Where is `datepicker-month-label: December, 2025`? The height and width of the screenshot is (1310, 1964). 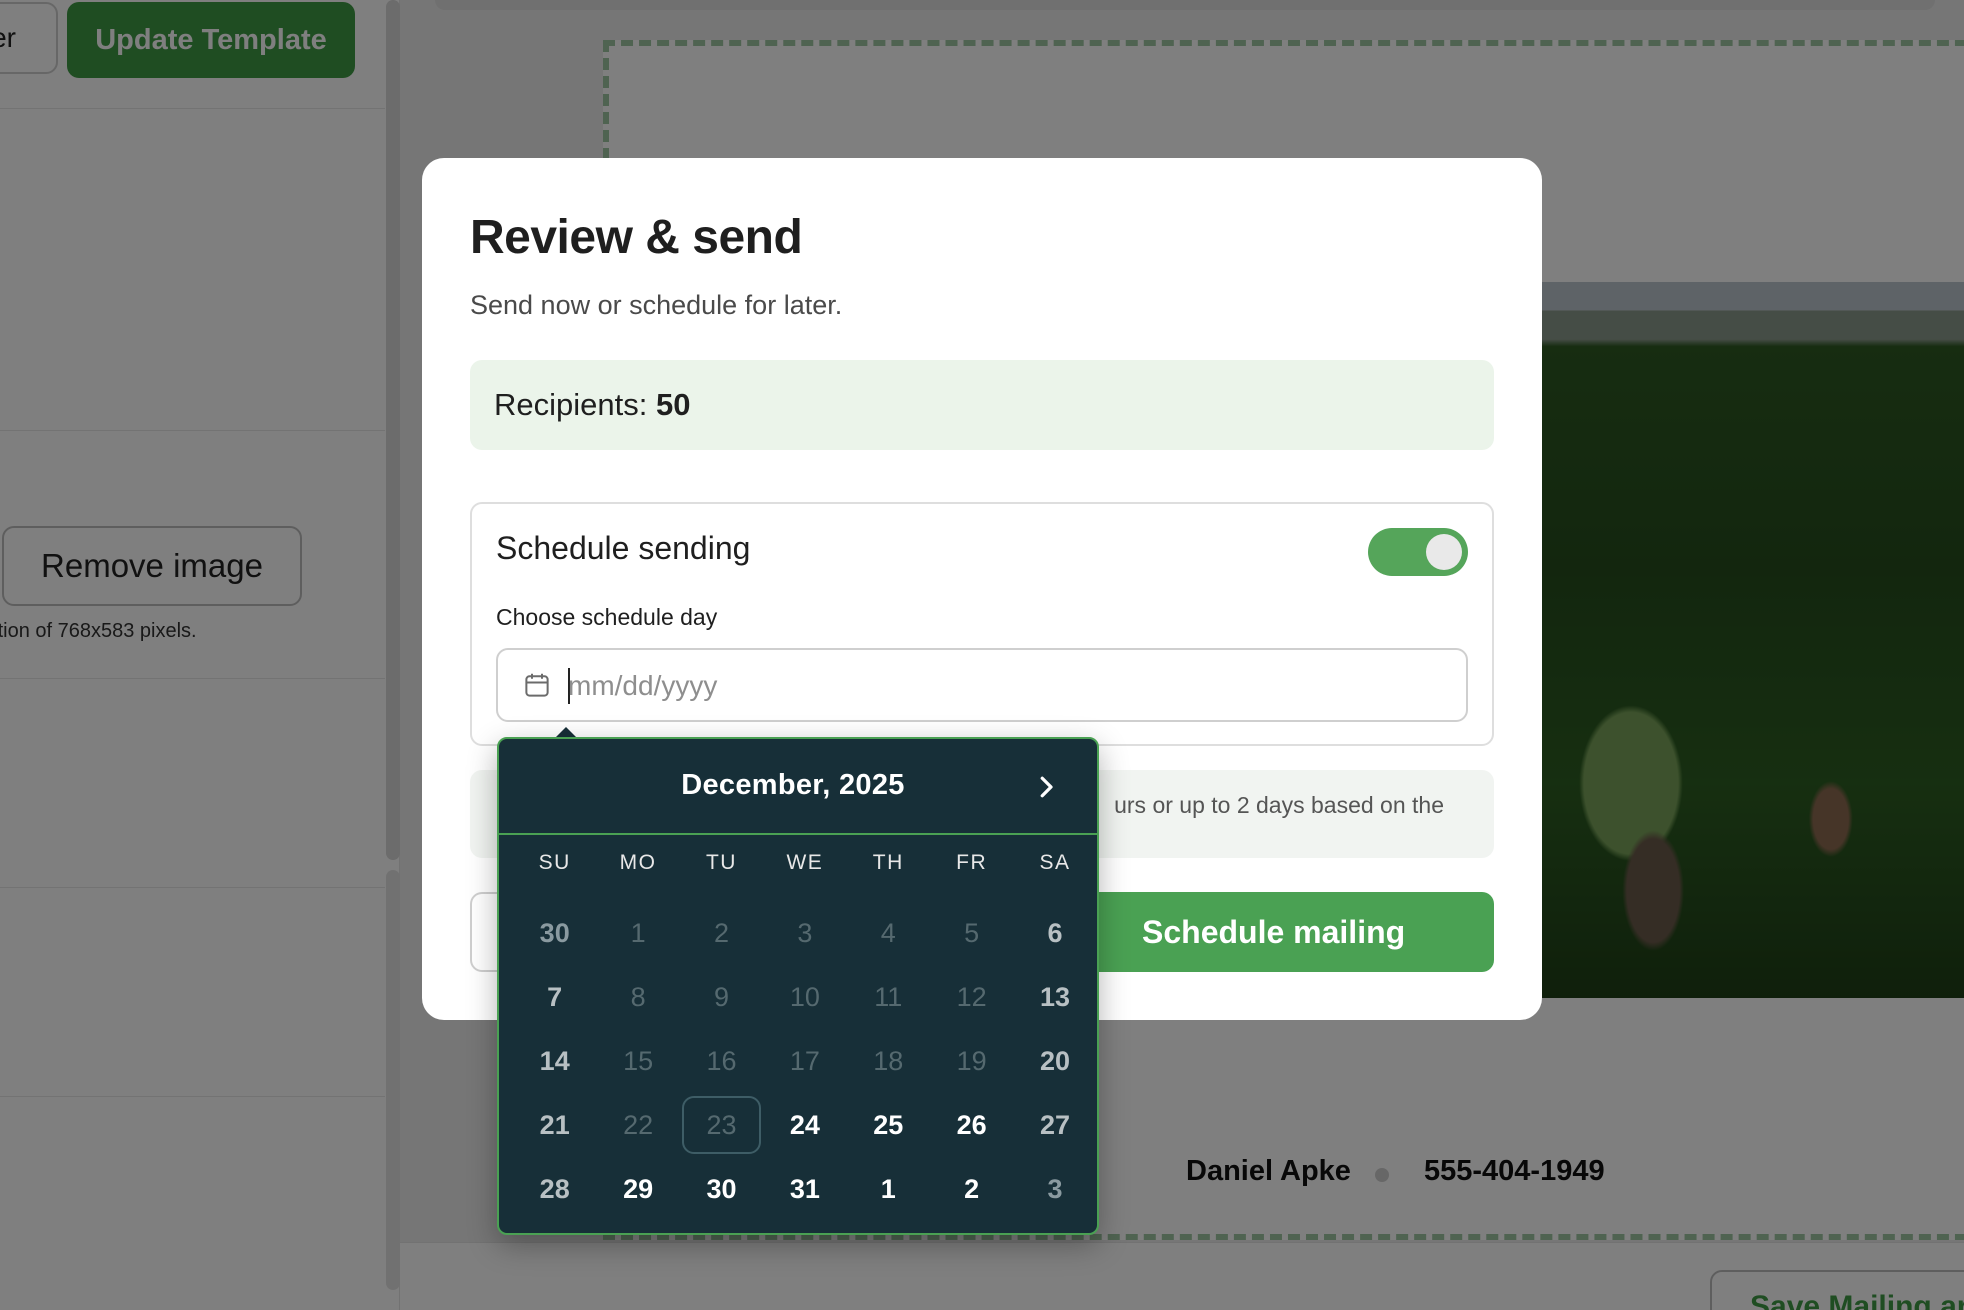
datepicker-month-label: December, 2025 is located at coordinates (793, 785).